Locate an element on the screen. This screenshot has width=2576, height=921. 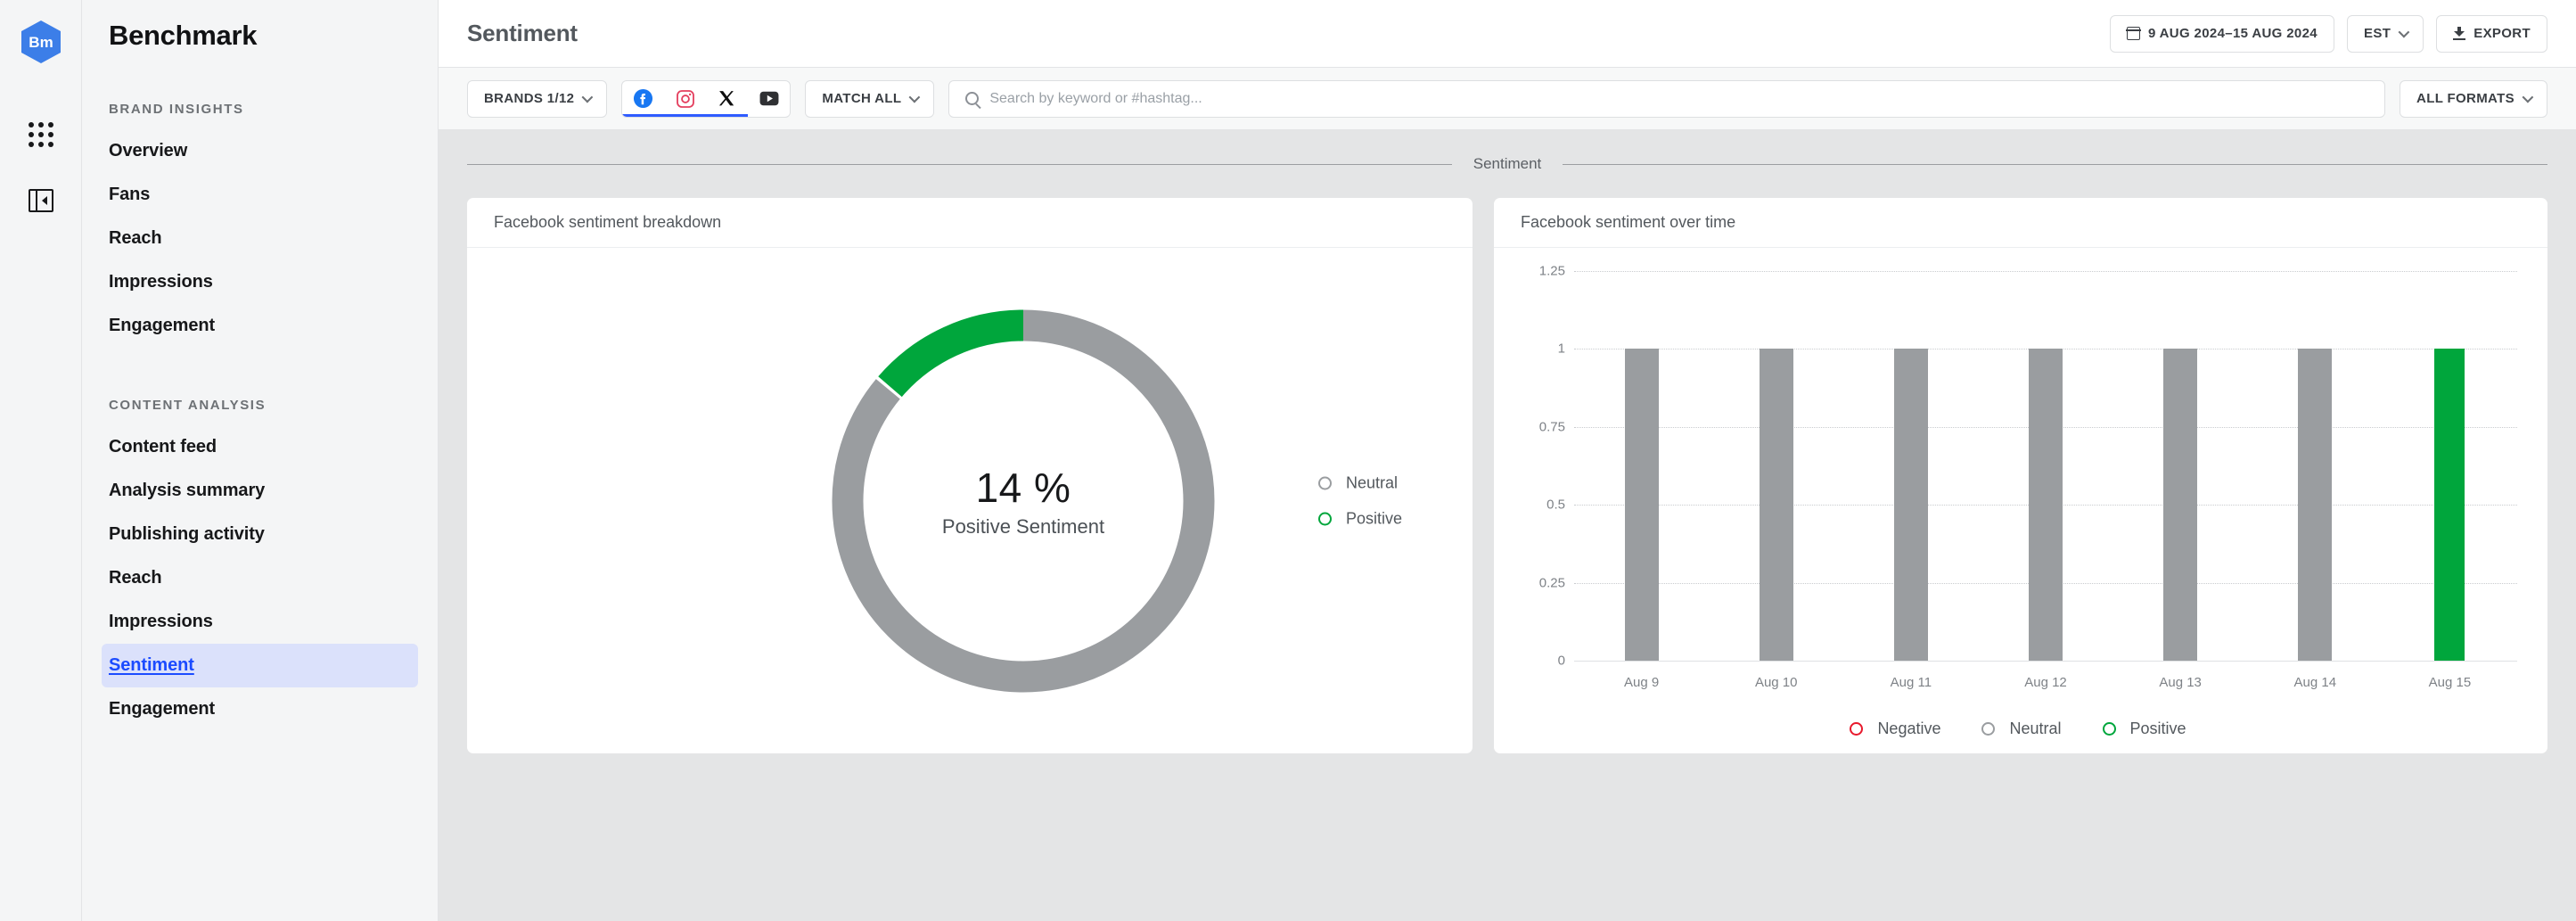
card-header: Facebook sentiment breakdown is located at coordinates (970, 223).